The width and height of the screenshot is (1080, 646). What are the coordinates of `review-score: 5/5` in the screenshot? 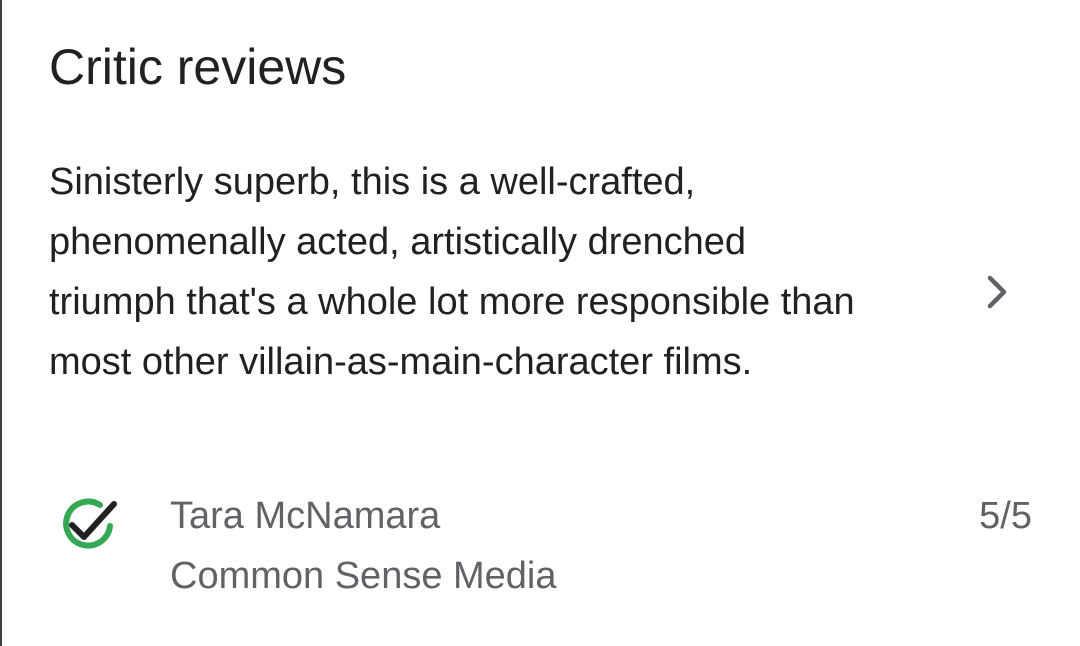 It's located at (1005, 516).